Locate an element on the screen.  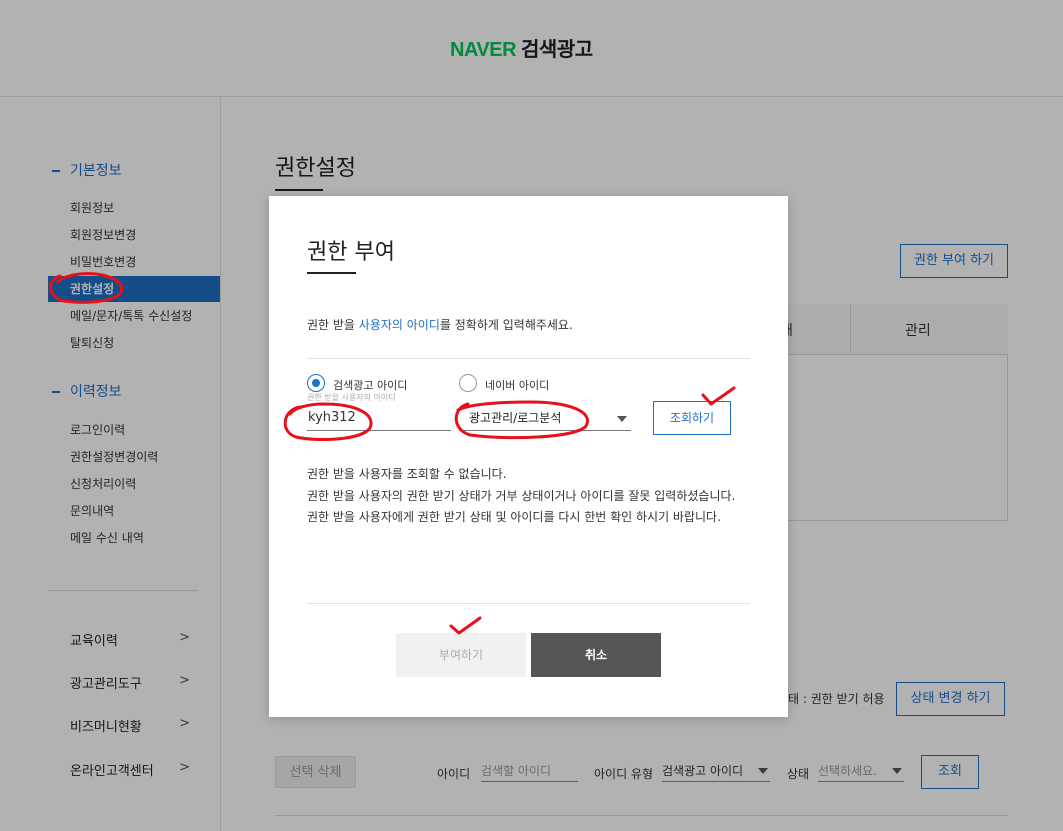
radio-label: 네이버 아이디 is located at coordinates (517, 385).